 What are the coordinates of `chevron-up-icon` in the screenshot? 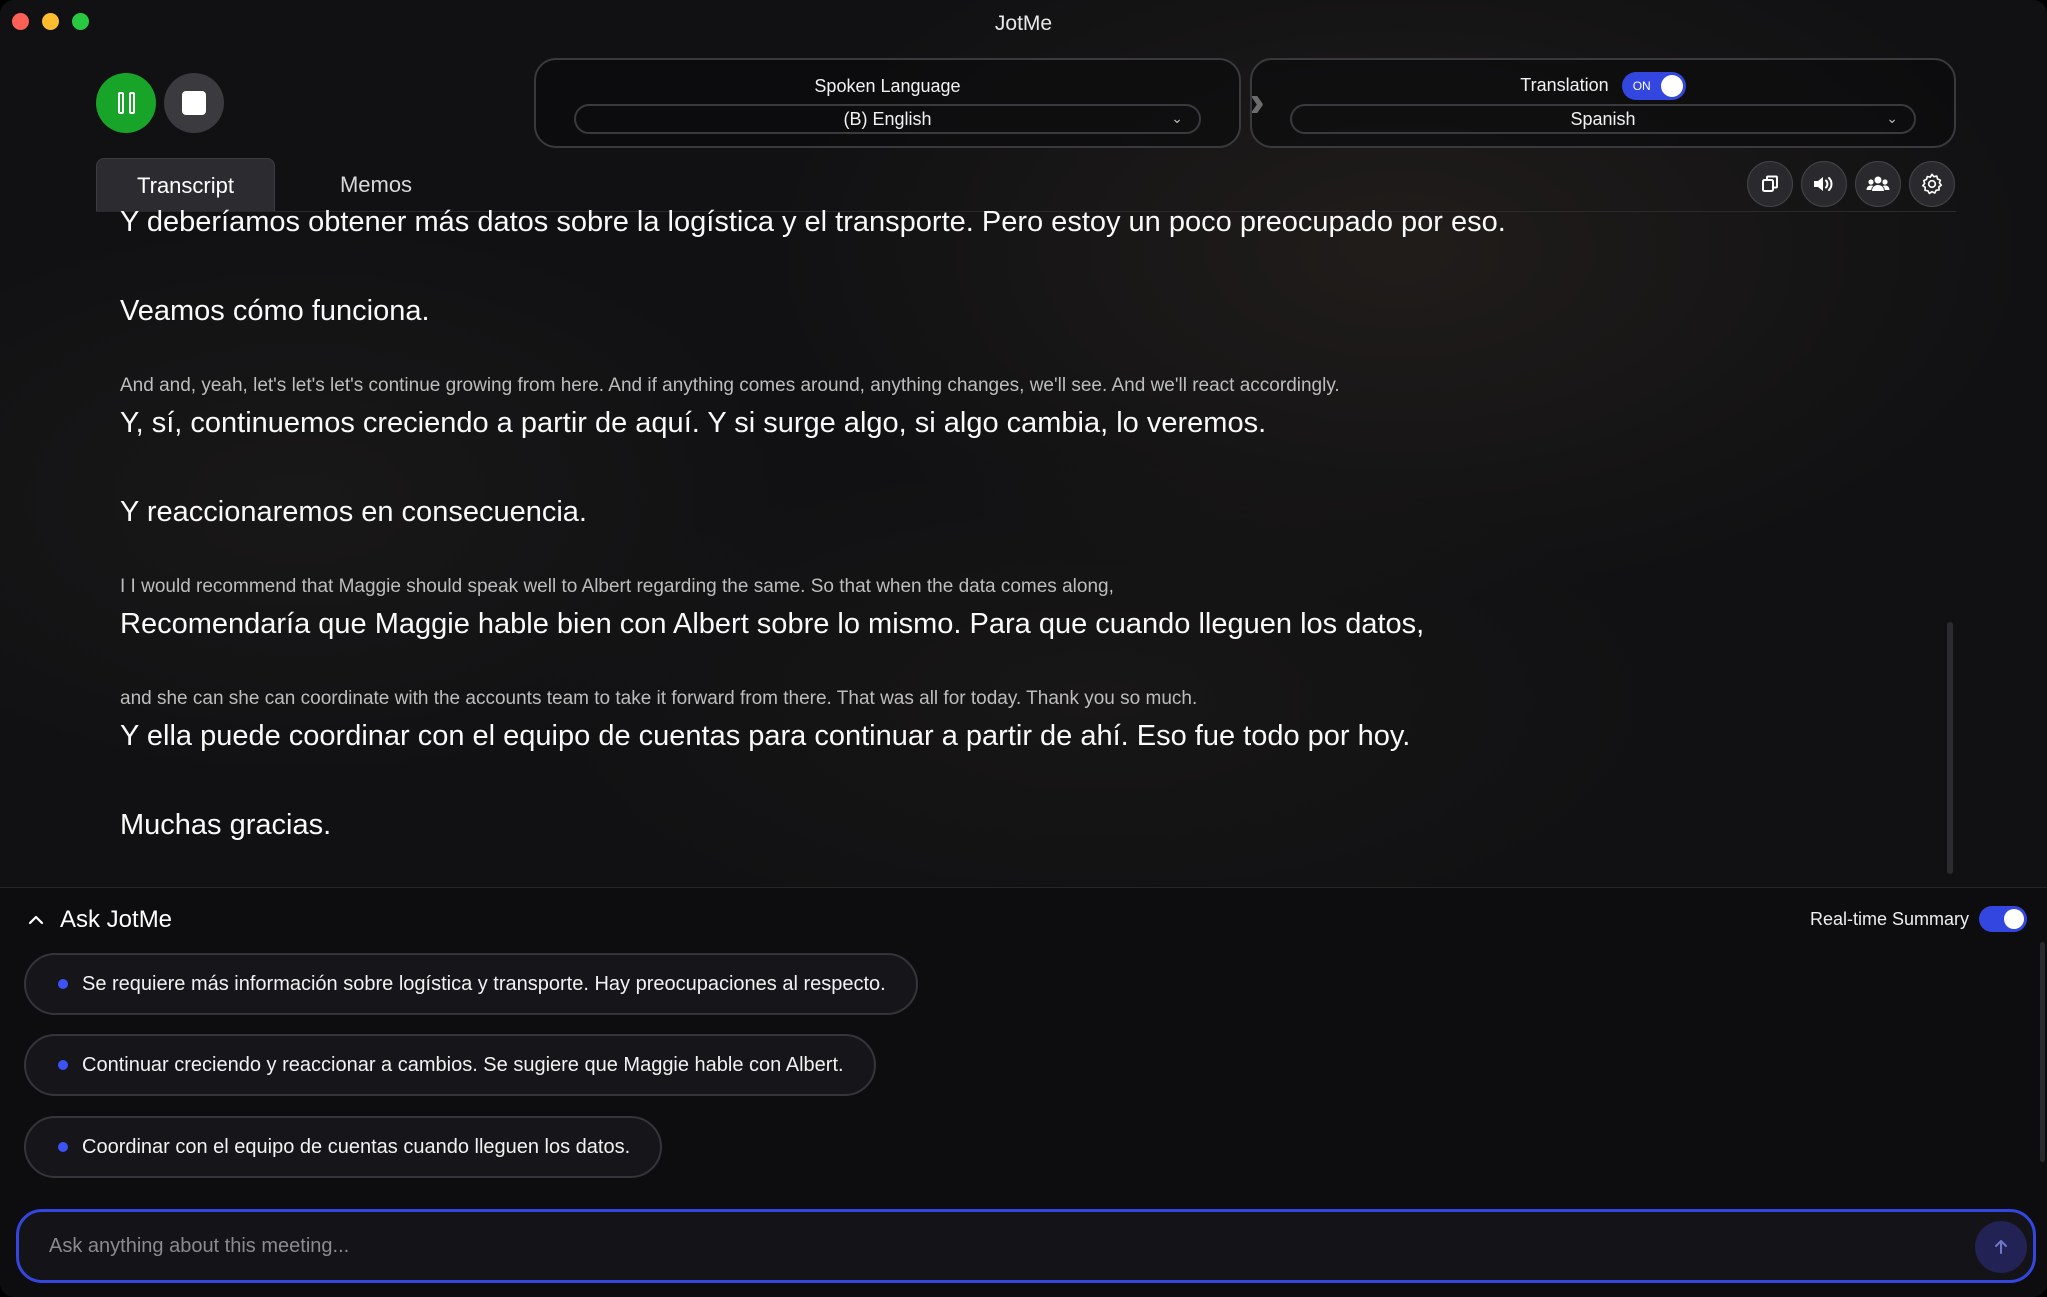 It's located at (36, 920).